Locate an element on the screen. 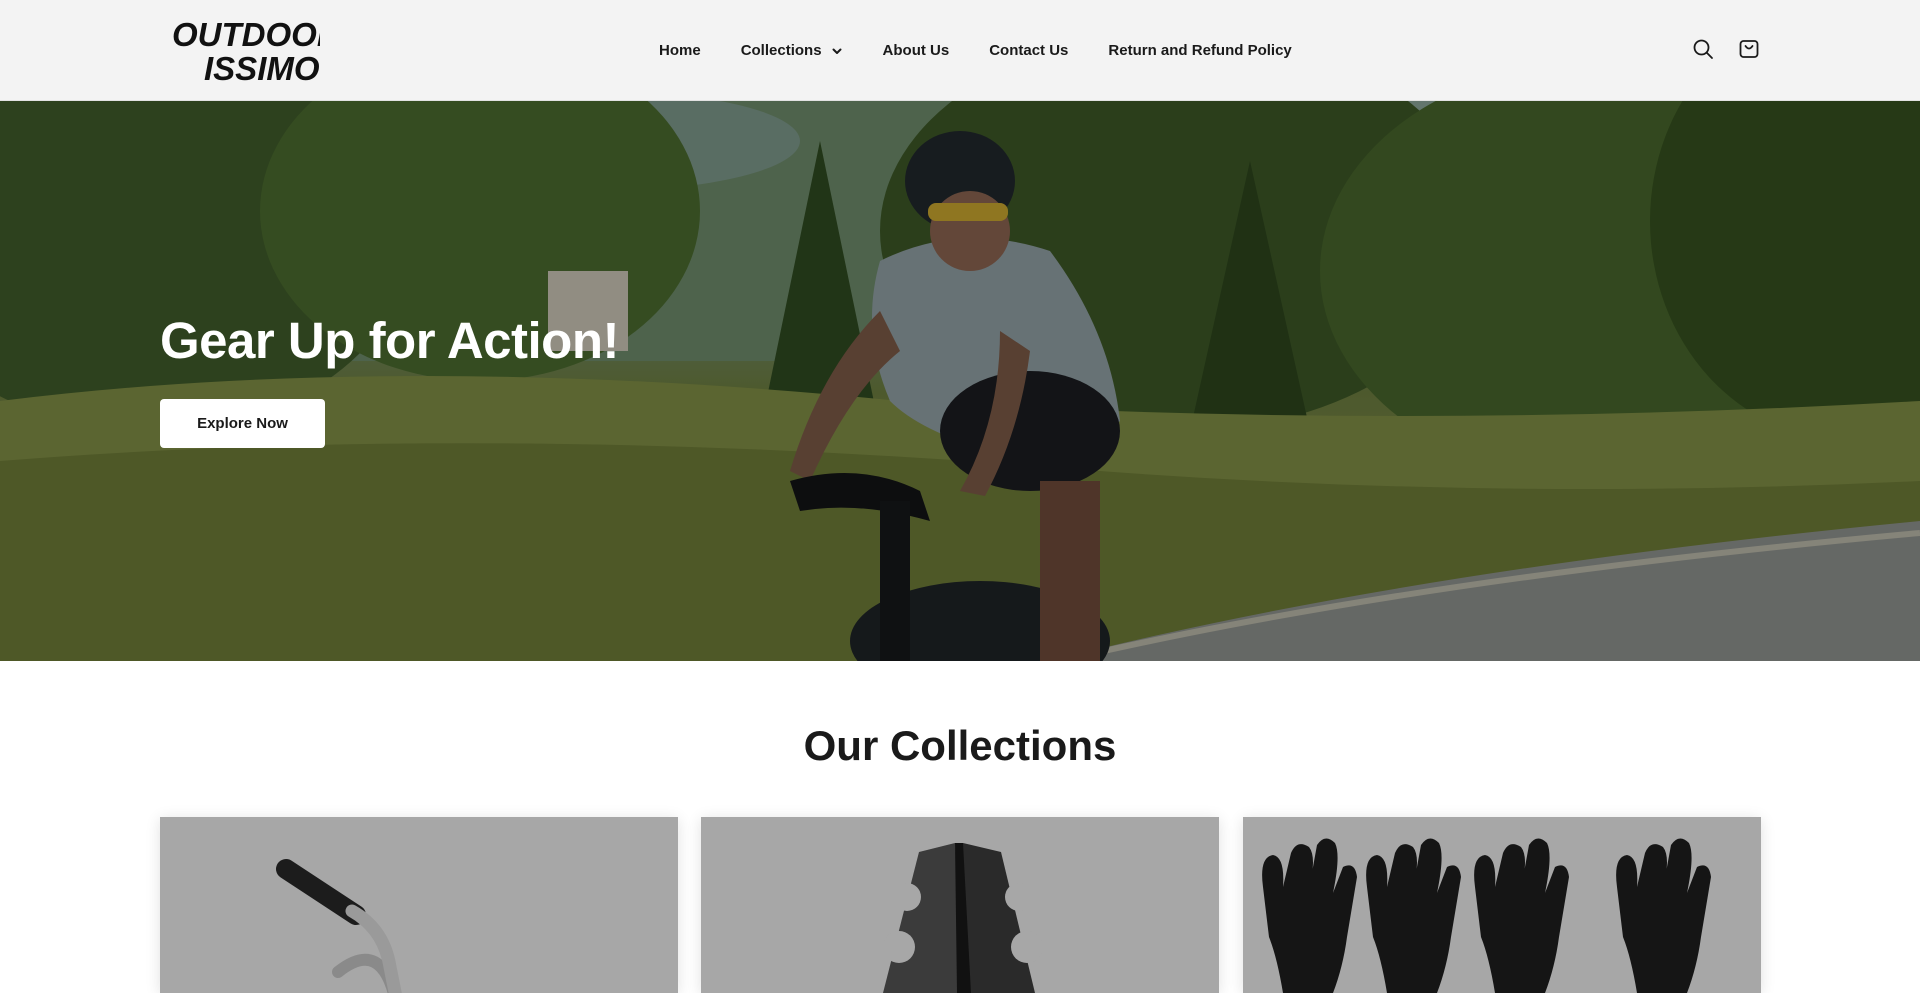 Image resolution: width=1920 pixels, height=993 pixels. collection-card-dumbbell-rack is located at coordinates (960, 905).